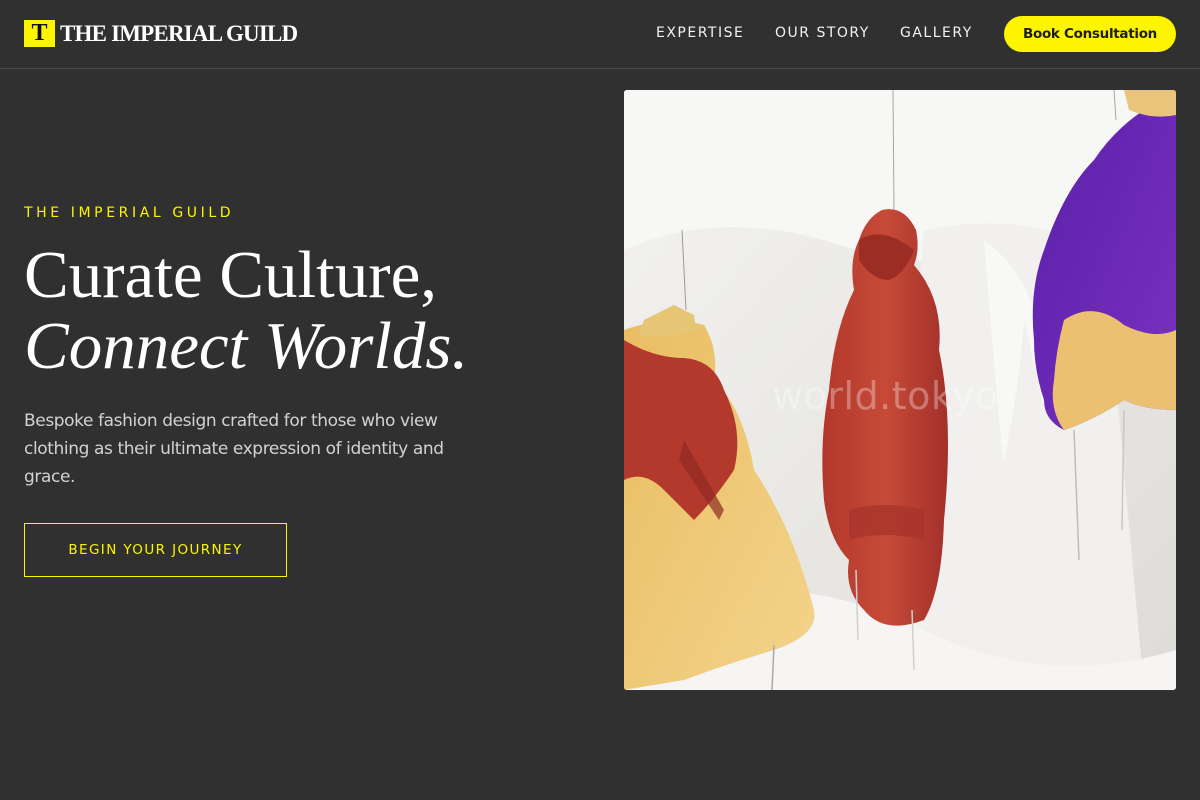 The height and width of the screenshot is (800, 1200). What do you see at coordinates (936, 33) in the screenshot?
I see `nav-link-gallery: GALLERY` at bounding box center [936, 33].